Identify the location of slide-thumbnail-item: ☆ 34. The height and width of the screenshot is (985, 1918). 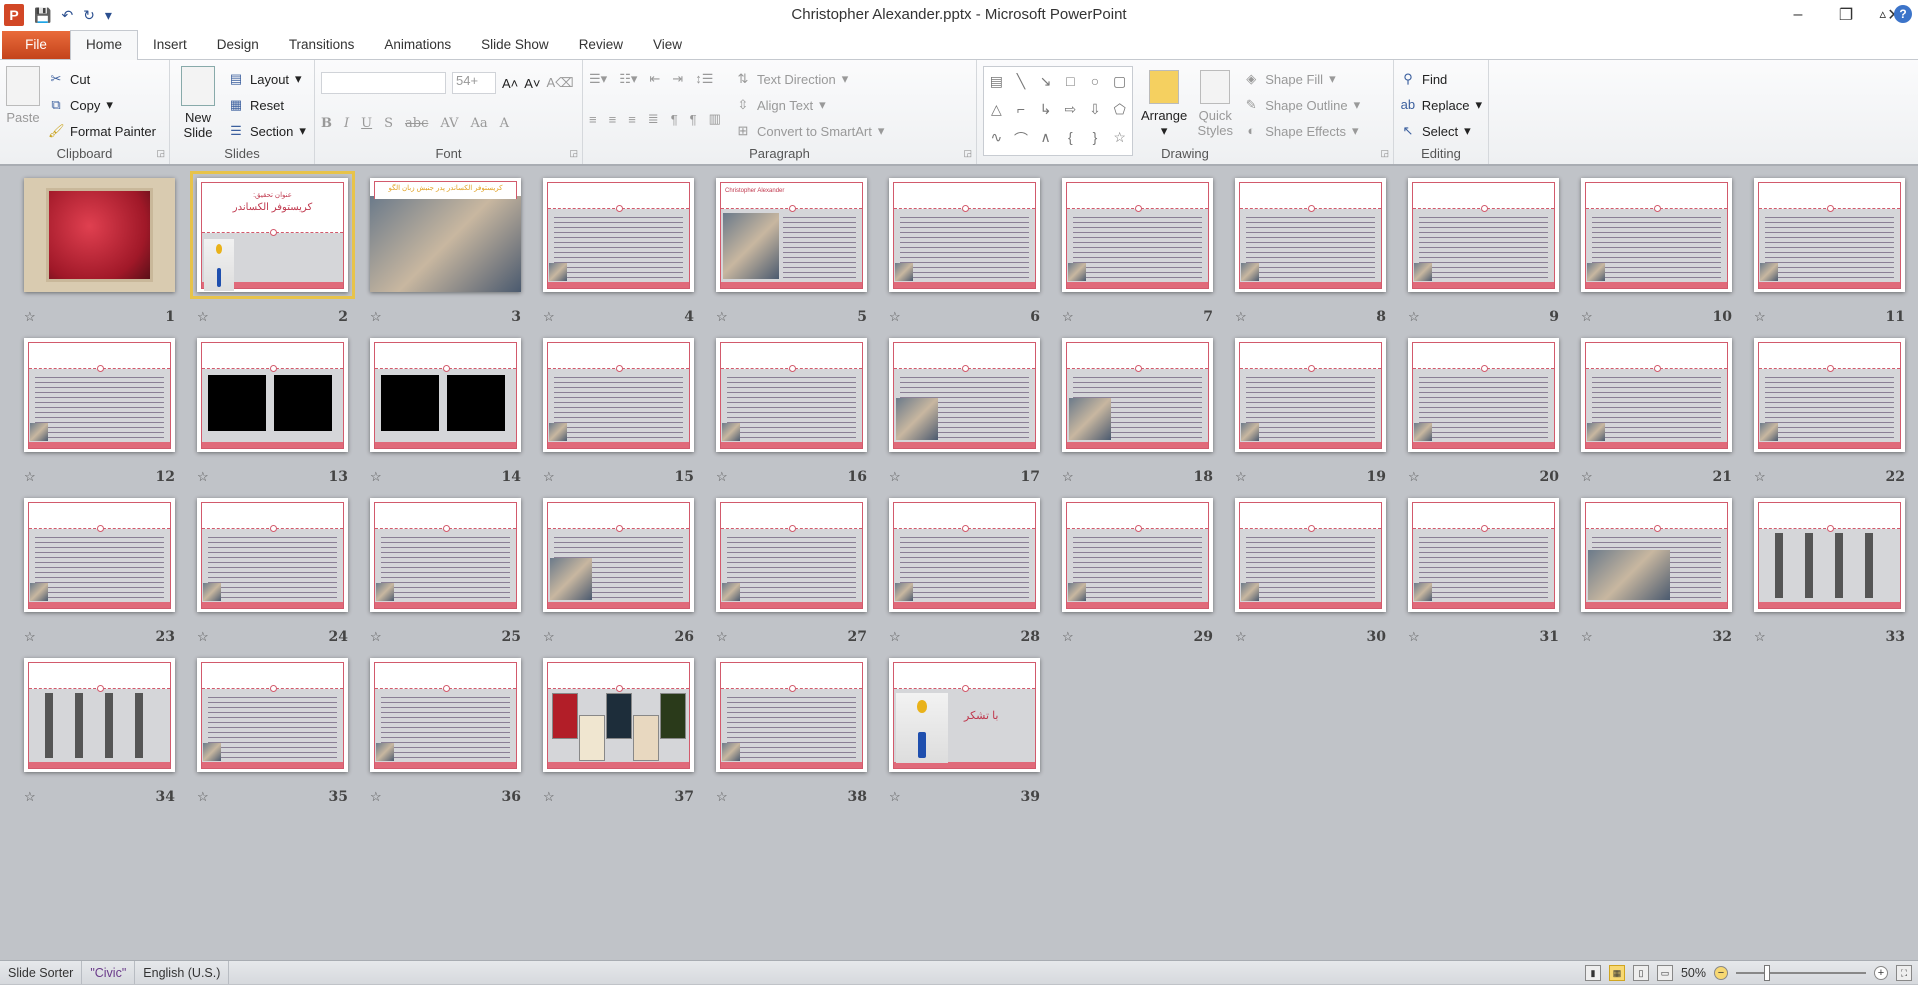
(99, 733).